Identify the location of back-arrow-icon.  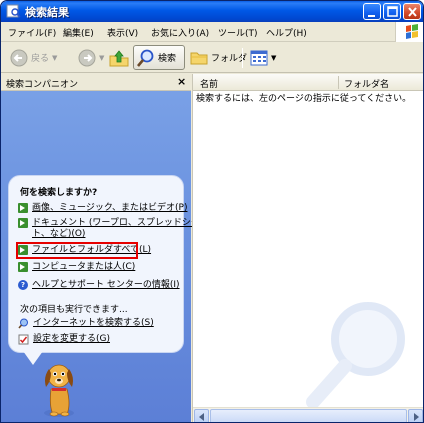
(19, 57).